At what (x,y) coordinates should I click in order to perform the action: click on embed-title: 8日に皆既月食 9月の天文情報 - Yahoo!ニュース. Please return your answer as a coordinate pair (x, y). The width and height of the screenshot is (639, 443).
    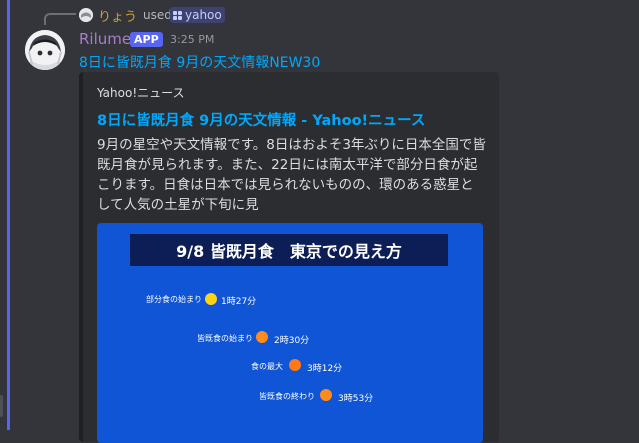
    Looking at the image, I should click on (261, 119).